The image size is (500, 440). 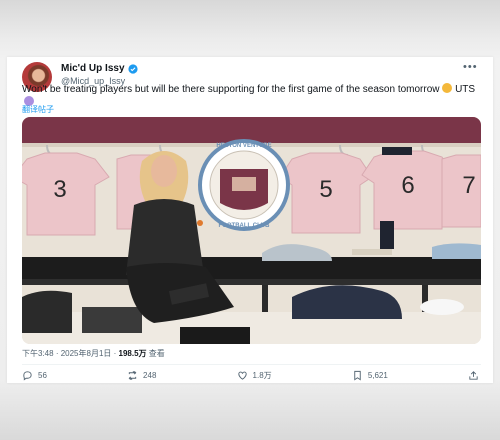 I want to click on author-name-row: Mic'd Up Issy, so click(x=99, y=68).